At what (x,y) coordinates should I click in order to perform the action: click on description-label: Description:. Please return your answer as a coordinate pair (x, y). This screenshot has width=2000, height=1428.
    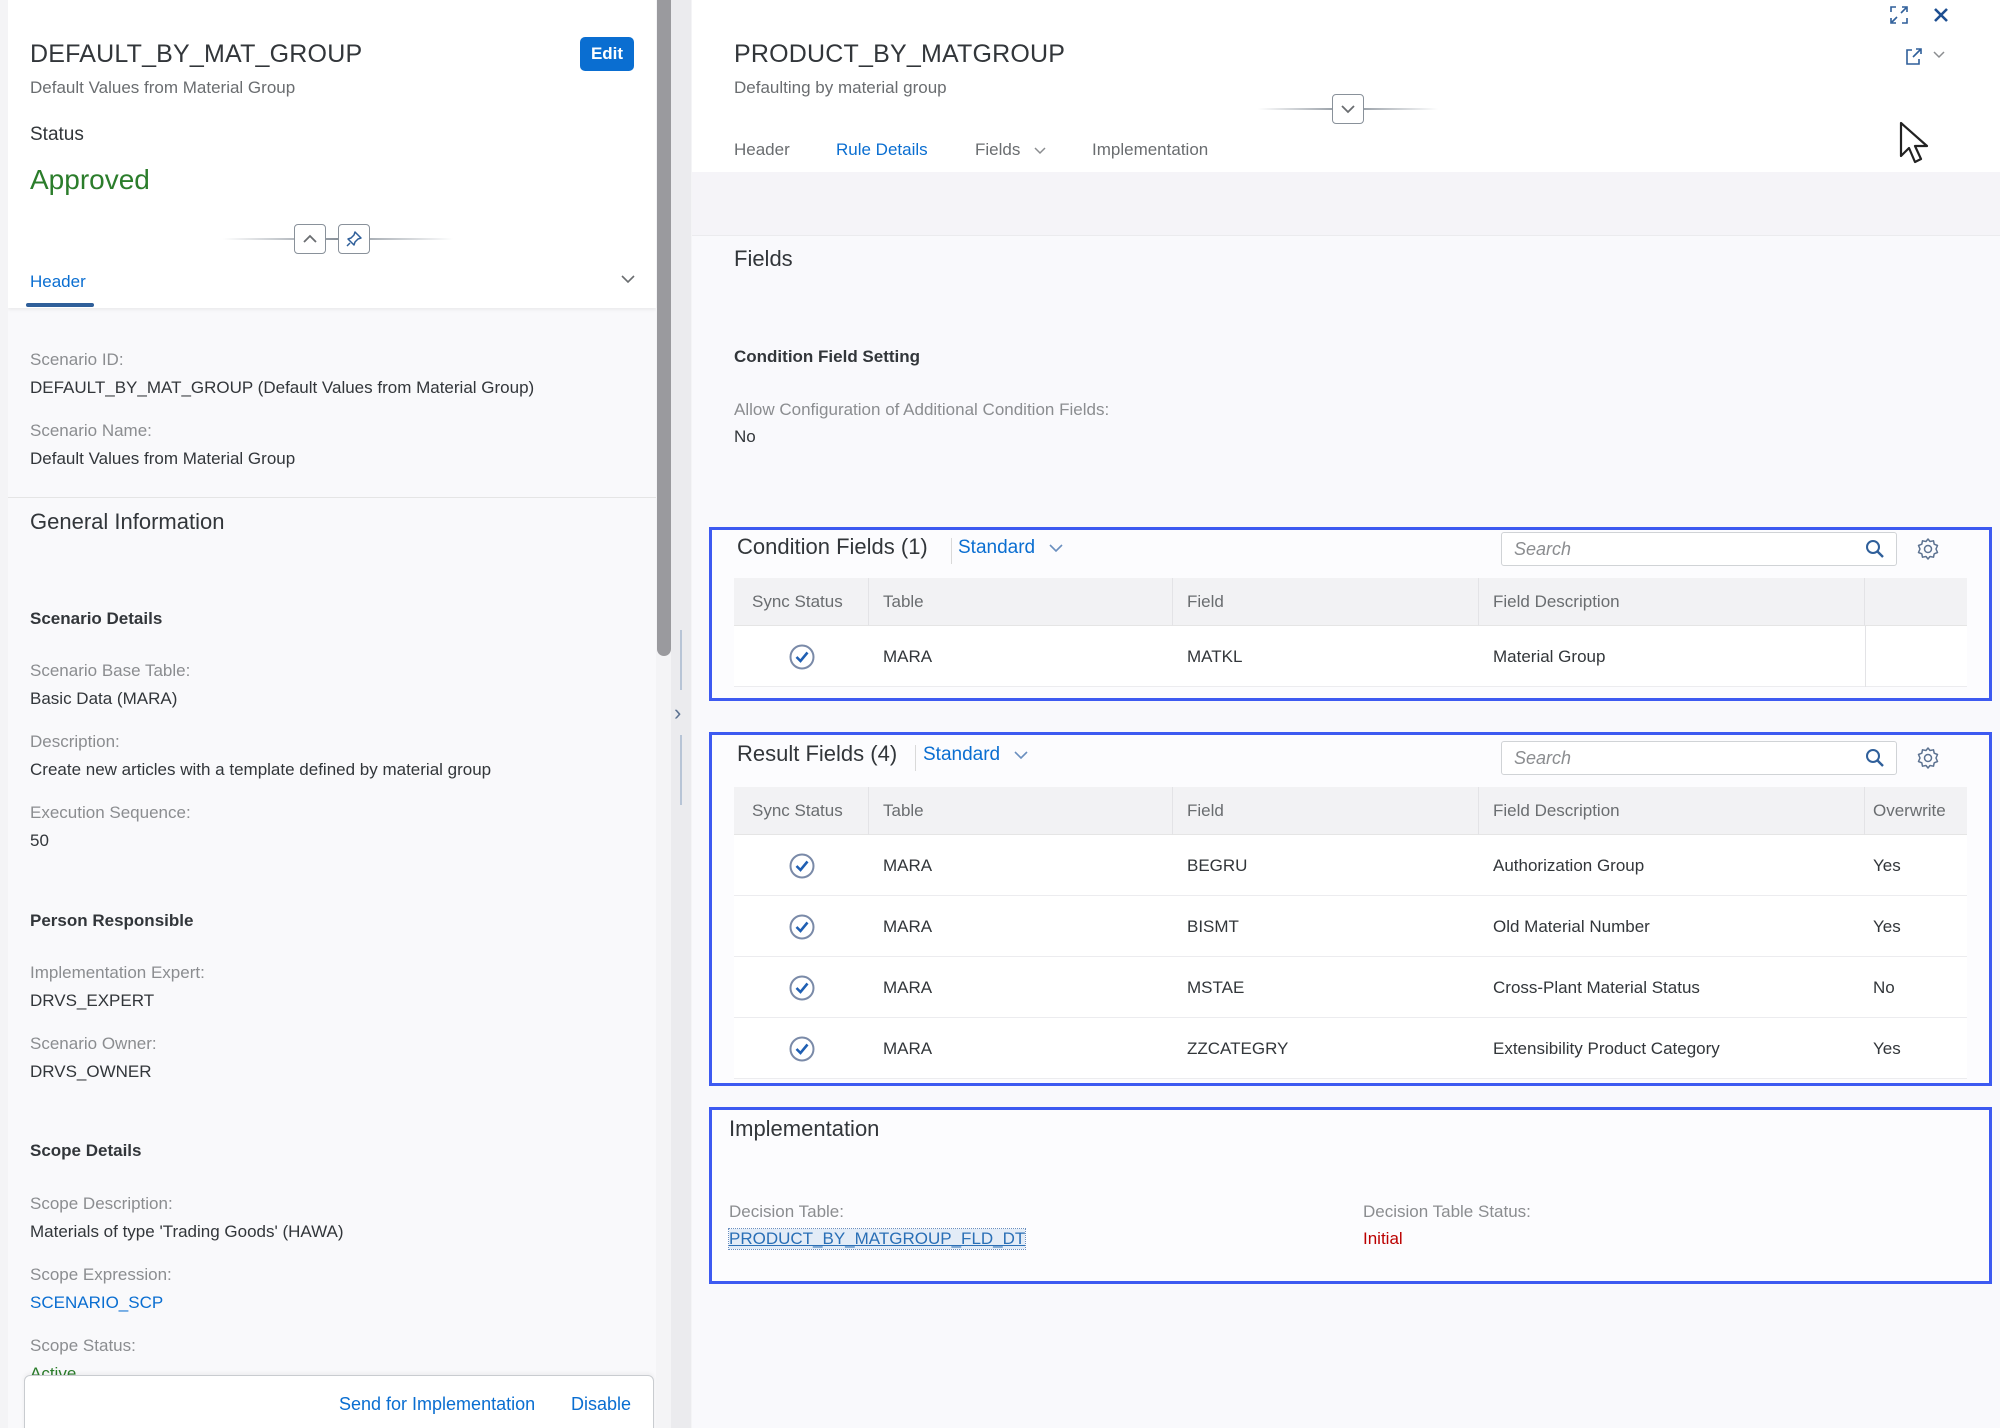
    Looking at the image, I should click on (75, 741).